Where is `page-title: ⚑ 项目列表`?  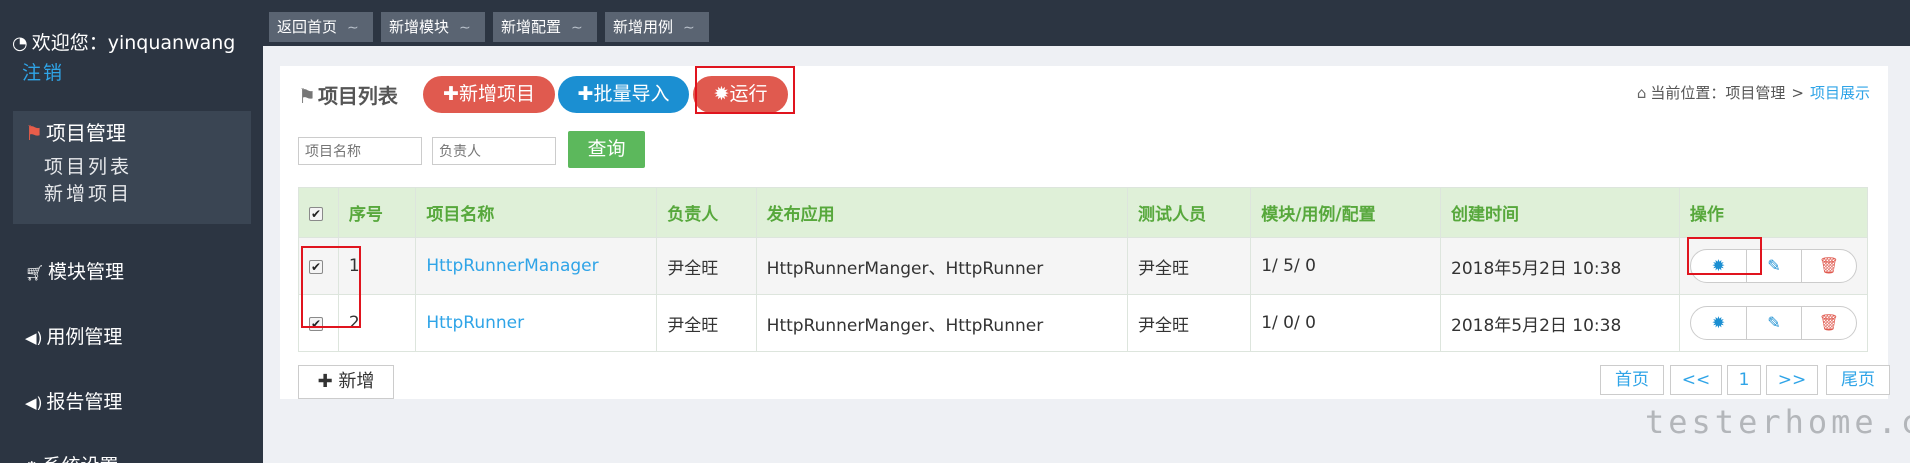
page-title: ⚑ 项目列表 is located at coordinates (348, 94).